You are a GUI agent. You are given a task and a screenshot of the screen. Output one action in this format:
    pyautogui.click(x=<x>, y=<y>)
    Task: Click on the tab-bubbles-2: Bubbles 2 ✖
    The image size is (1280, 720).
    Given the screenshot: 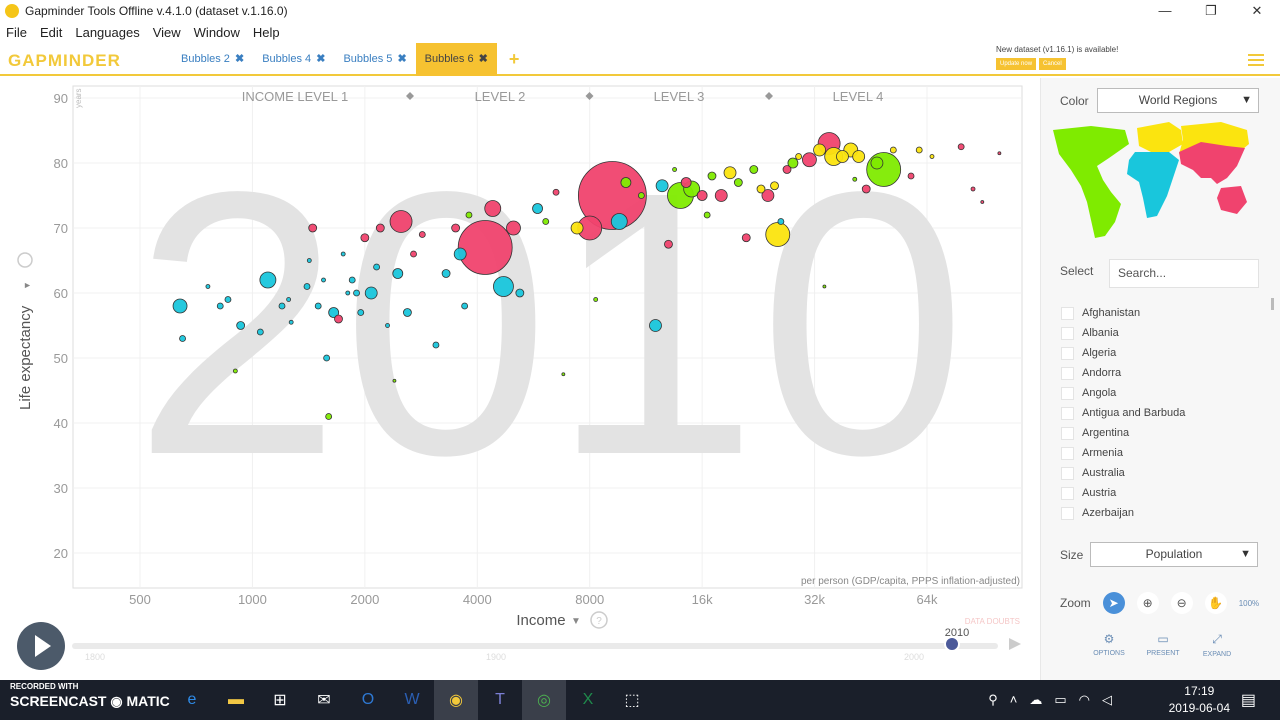 What is the action you would take?
    pyautogui.click(x=212, y=59)
    